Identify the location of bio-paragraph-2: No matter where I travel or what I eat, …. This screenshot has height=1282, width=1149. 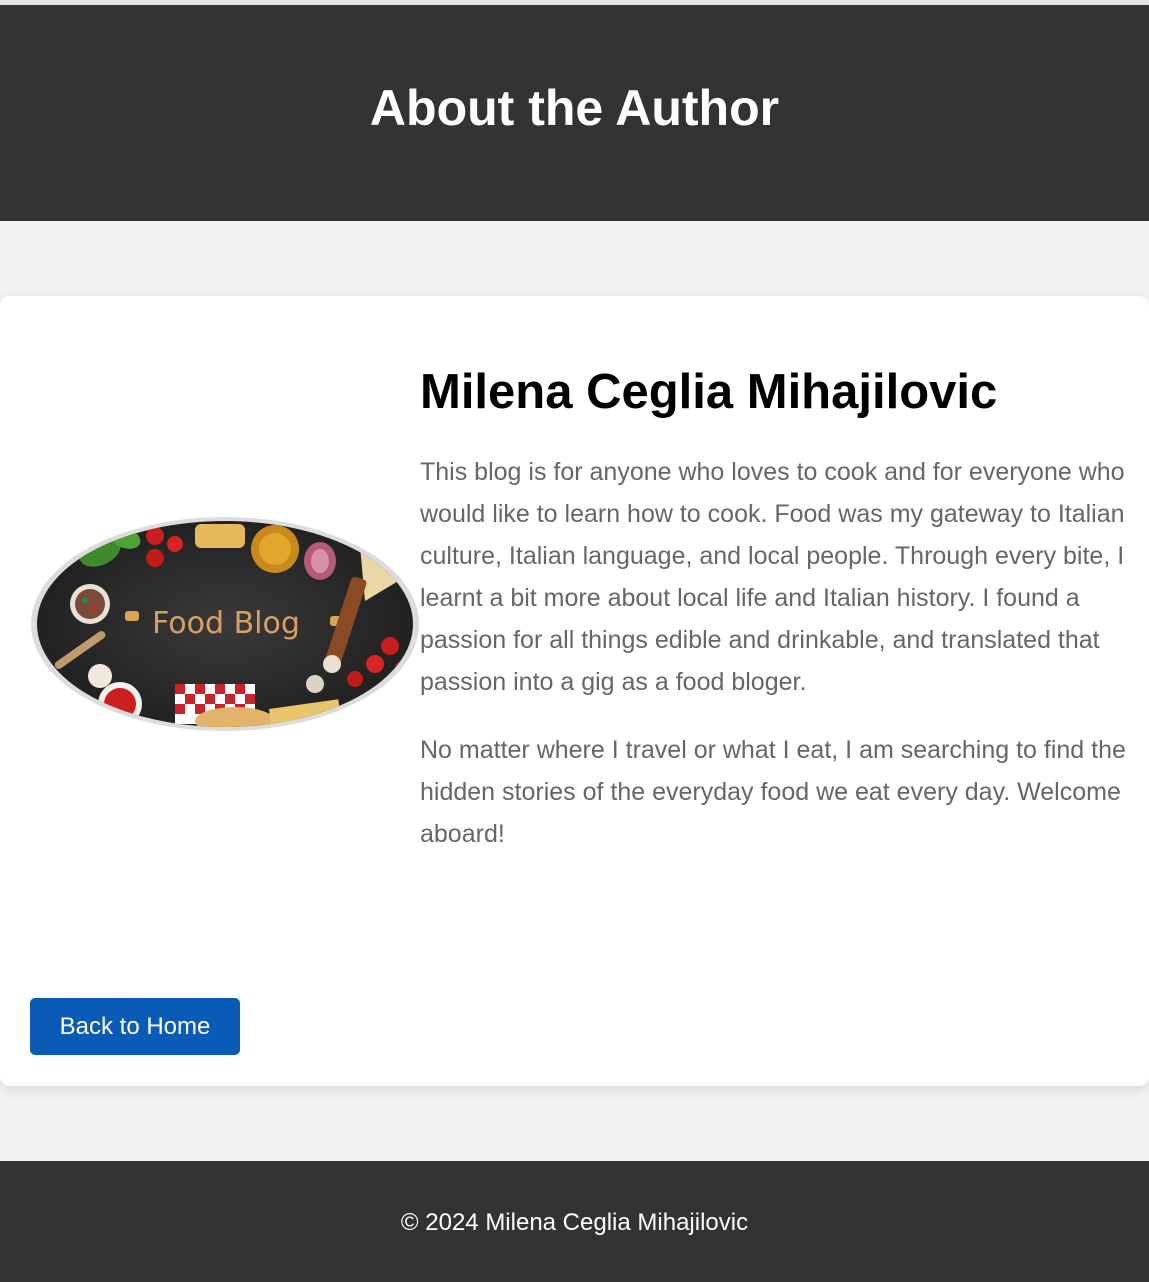
(773, 792).